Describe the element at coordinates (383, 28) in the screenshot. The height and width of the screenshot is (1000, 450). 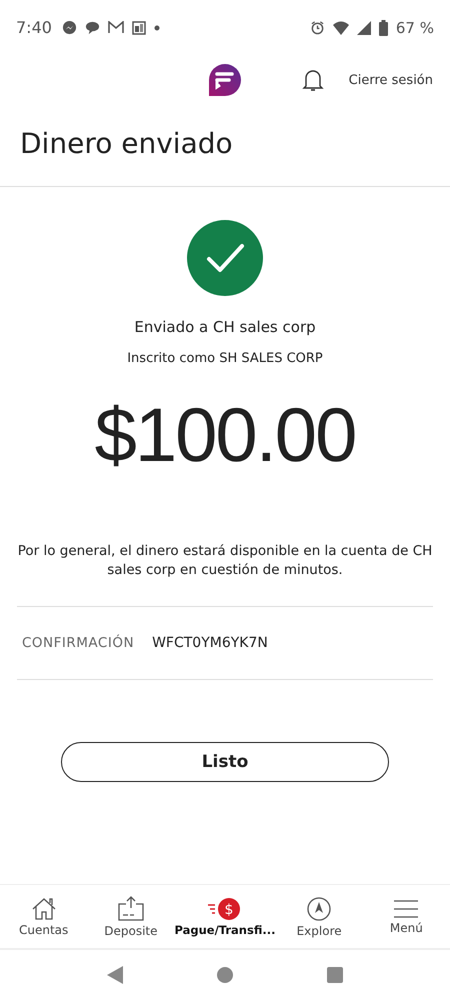
I see `battery-icon` at that location.